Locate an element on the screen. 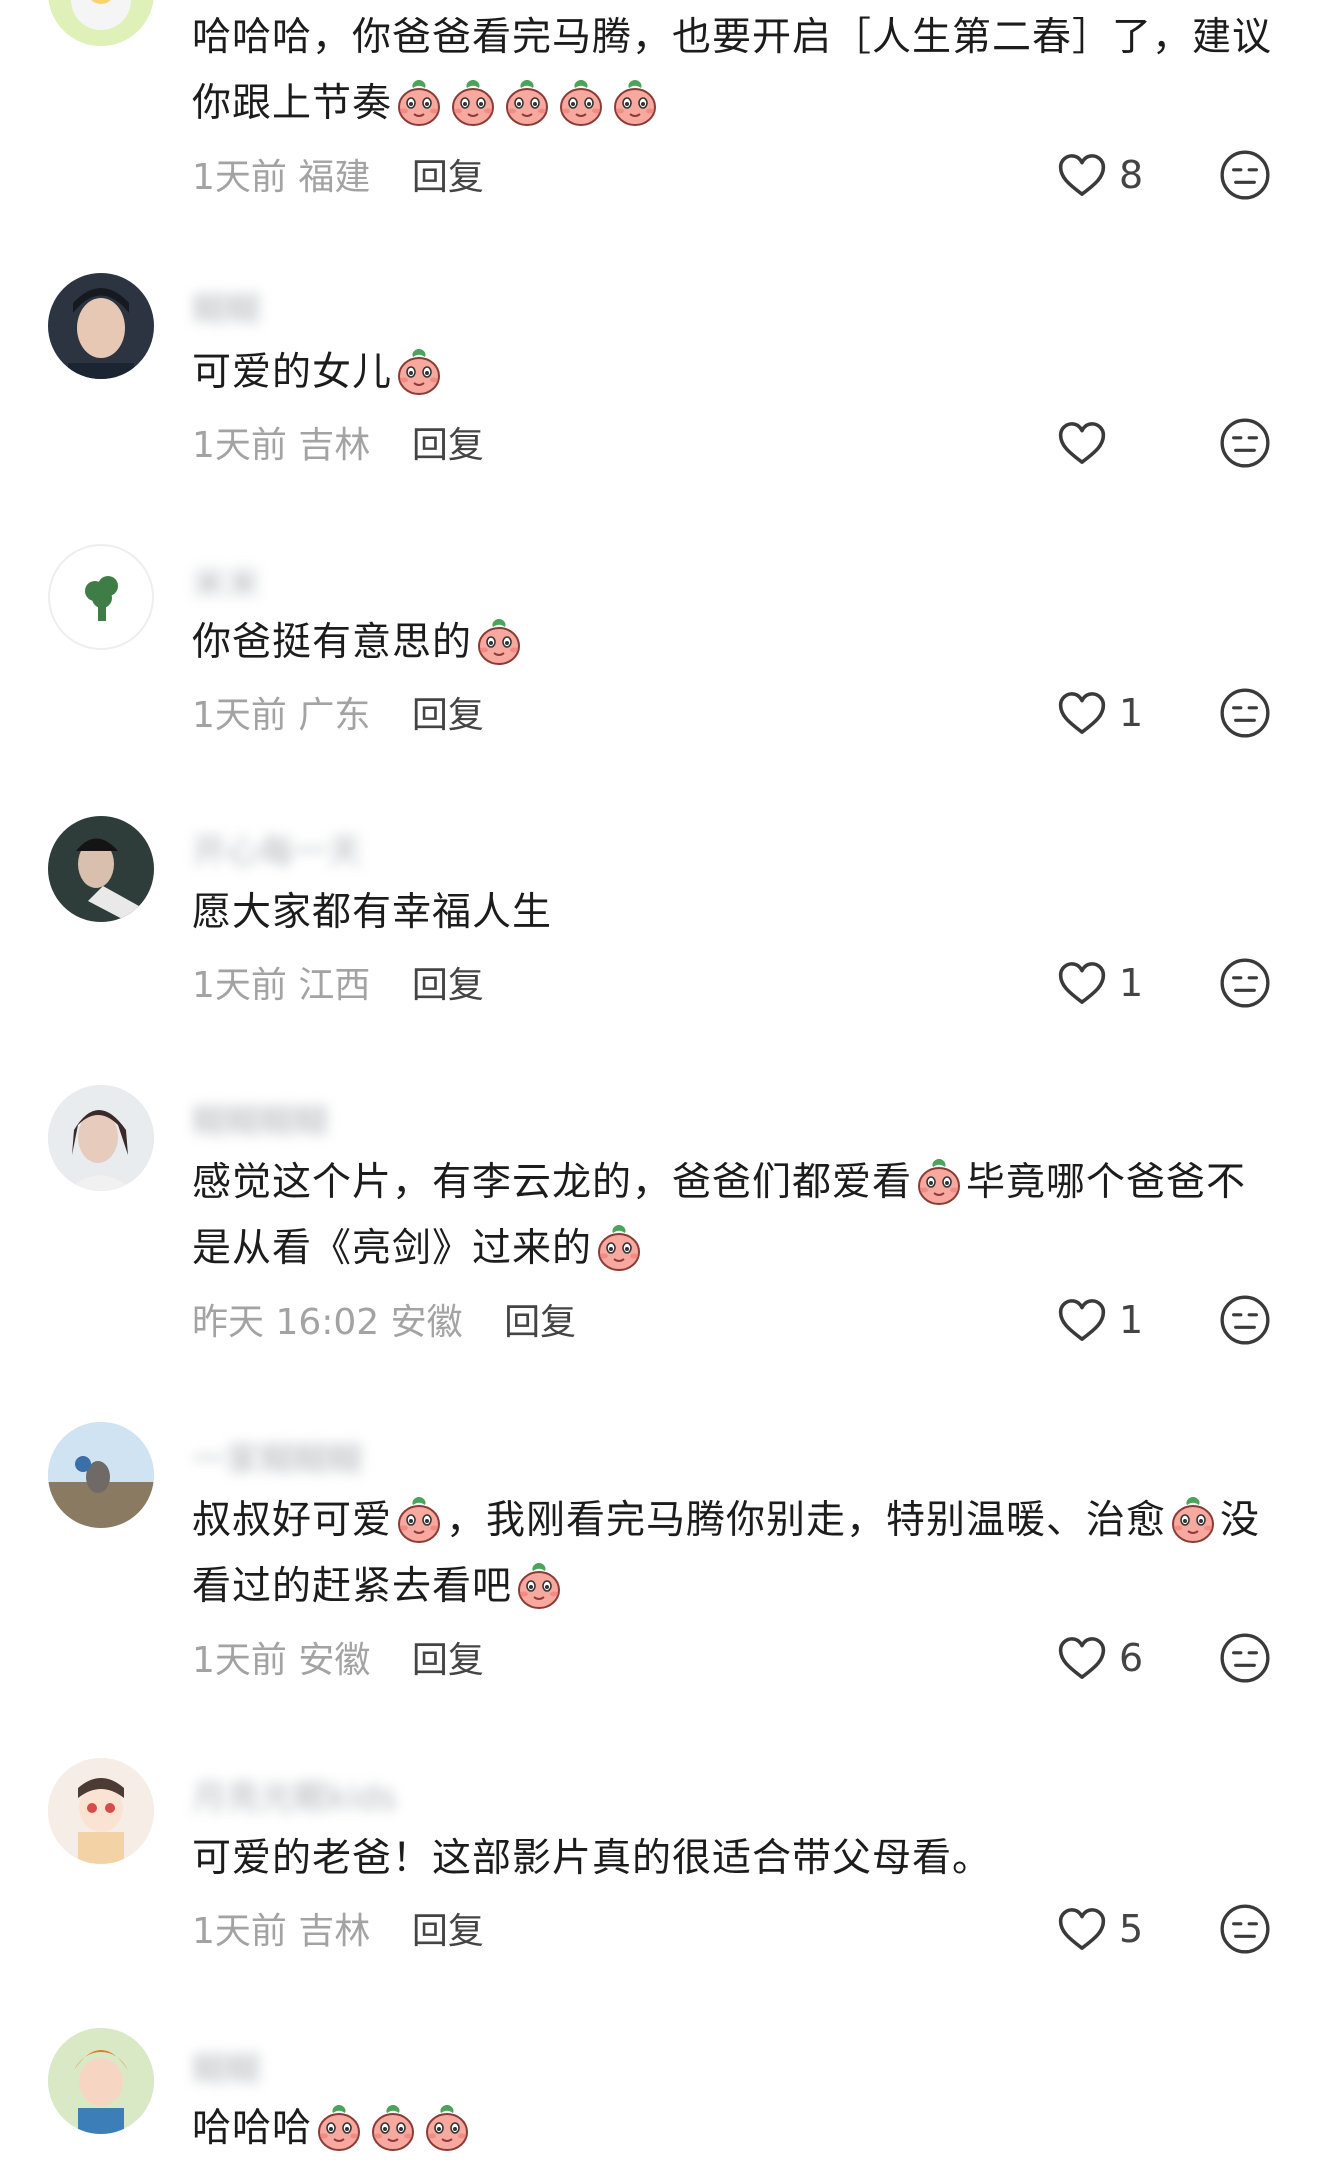  comment-text: 哈哈哈，你爸爸看完马腾，也要开启［人生第二春］了，建议你跟上节奏 is located at coordinates (732, 71).